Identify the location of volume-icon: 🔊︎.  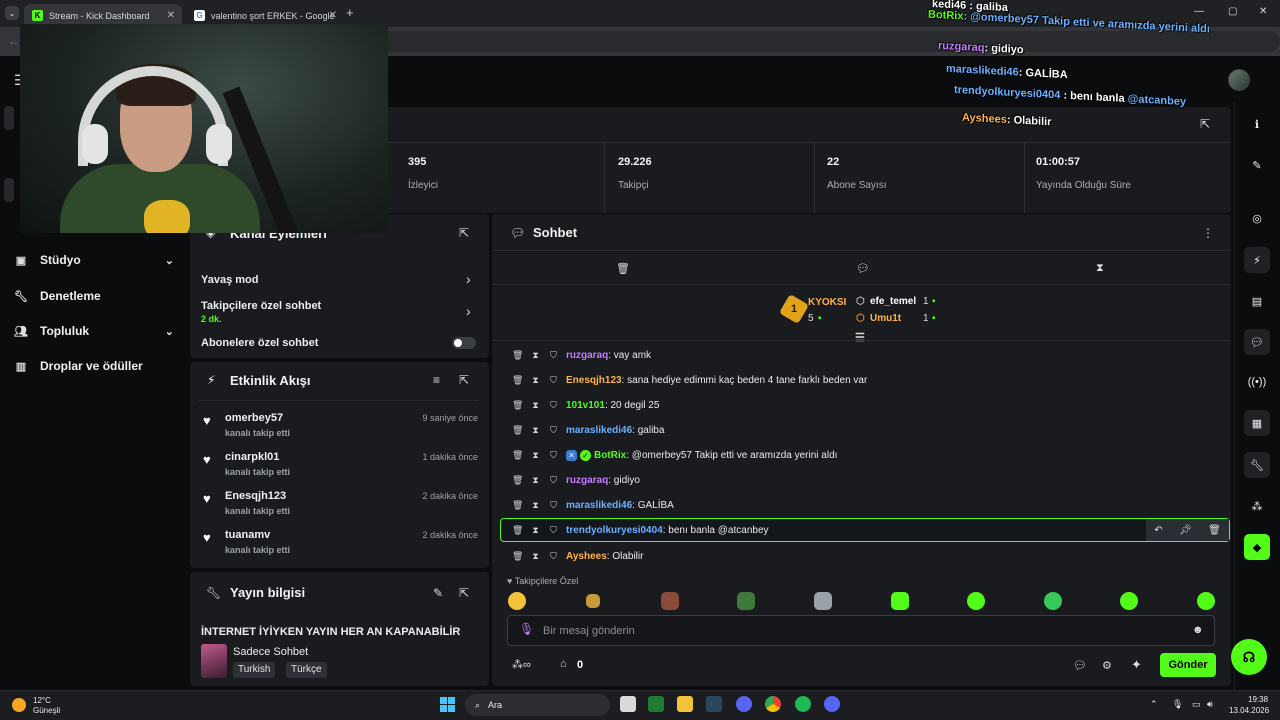
(1210, 704).